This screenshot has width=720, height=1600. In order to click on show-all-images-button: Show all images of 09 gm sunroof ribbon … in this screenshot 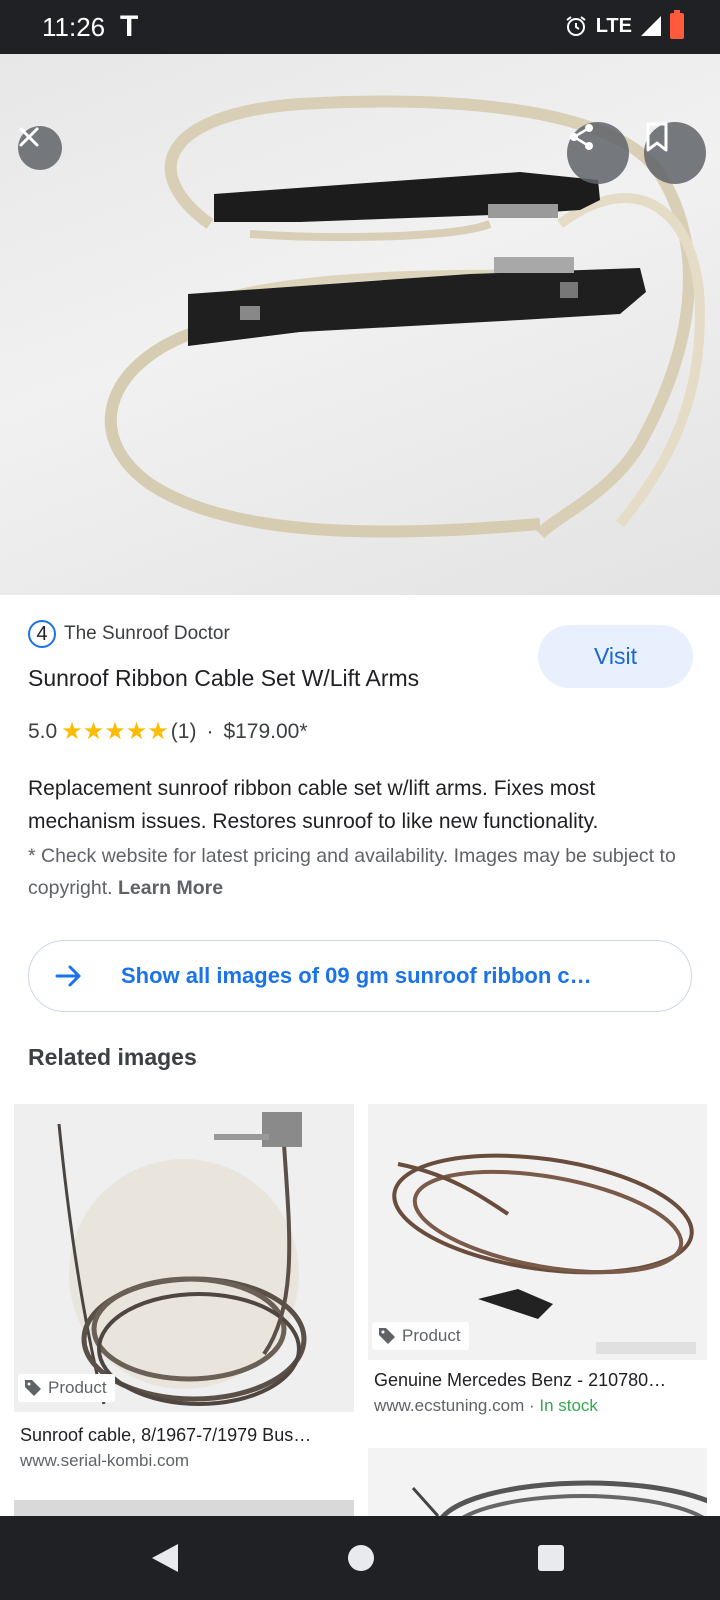, I will do `click(360, 976)`.